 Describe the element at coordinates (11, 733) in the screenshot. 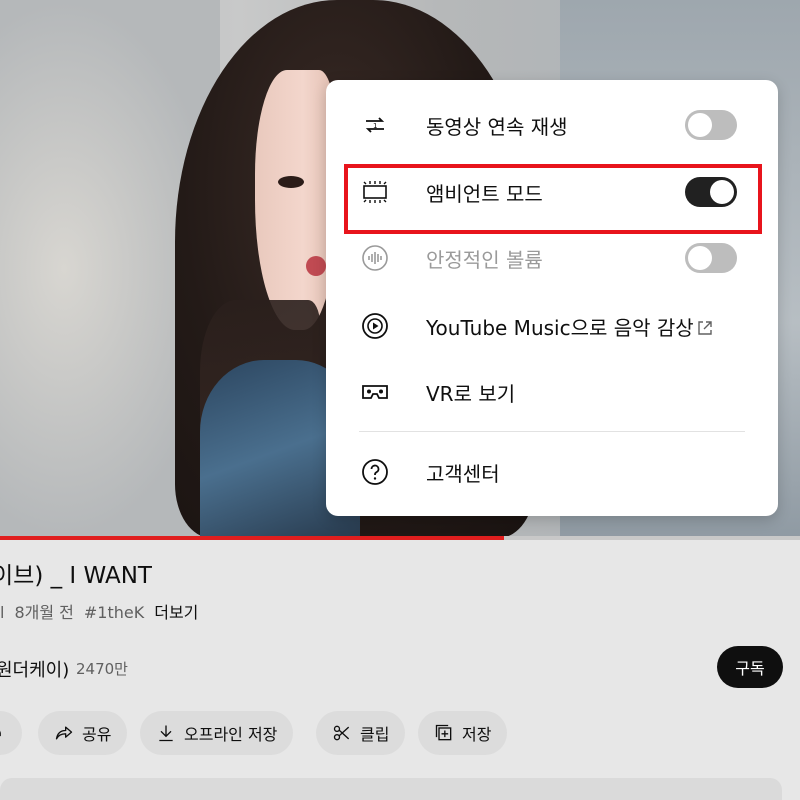

I see `like-dislike-chip` at that location.